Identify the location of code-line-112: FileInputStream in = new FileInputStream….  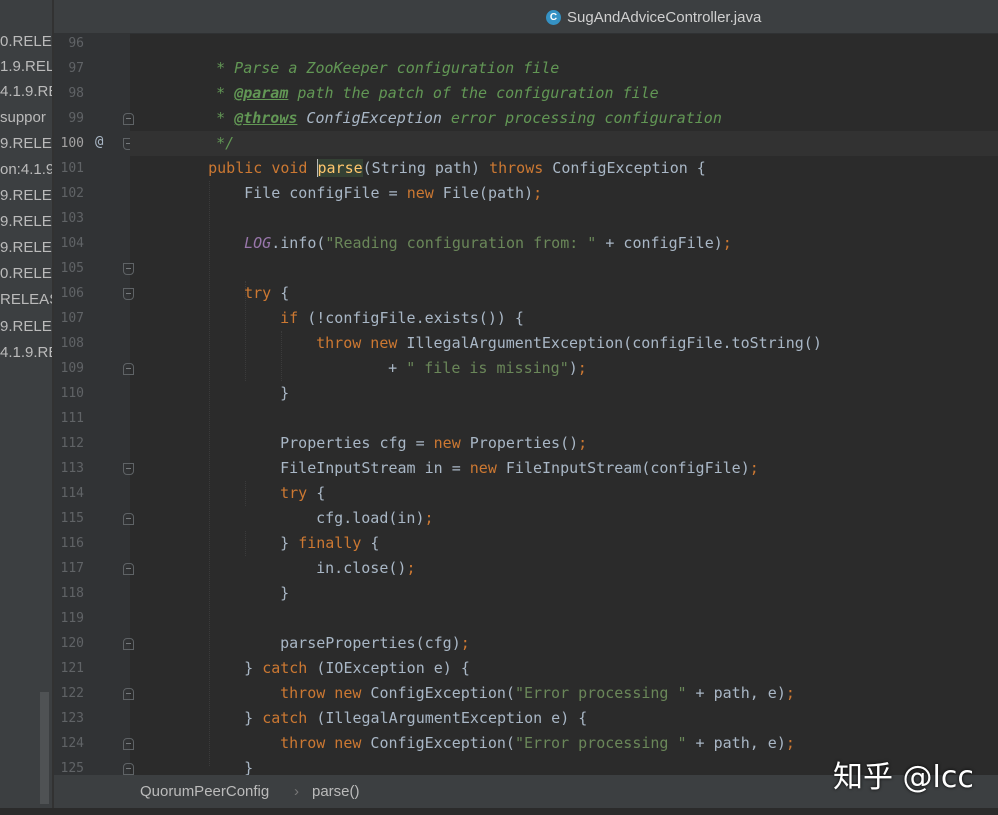
(519, 468).